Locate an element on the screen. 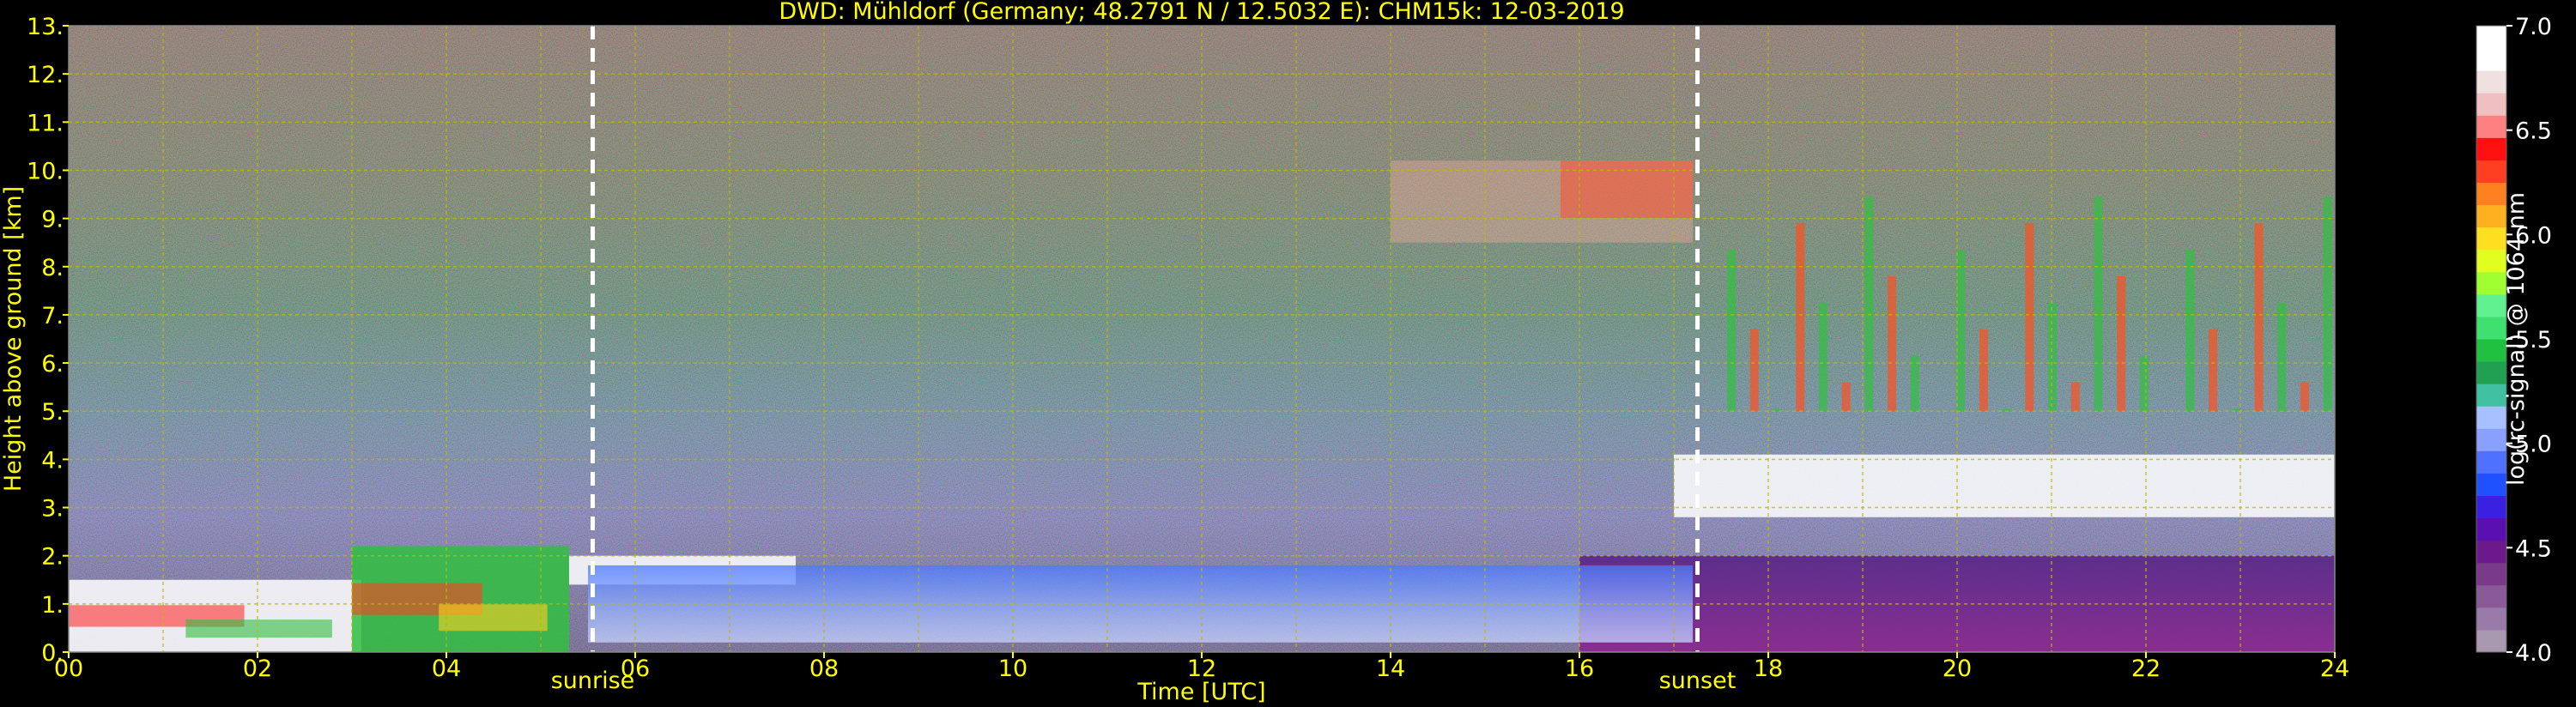 This screenshot has height=707, width=2576. colorbar-tick-label: 4.5 is located at coordinates (2533, 548).